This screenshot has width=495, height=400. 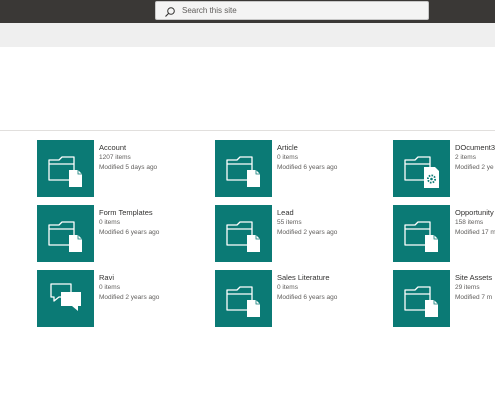 What do you see at coordinates (474, 277) in the screenshot?
I see `library-name: Site Assets` at bounding box center [474, 277].